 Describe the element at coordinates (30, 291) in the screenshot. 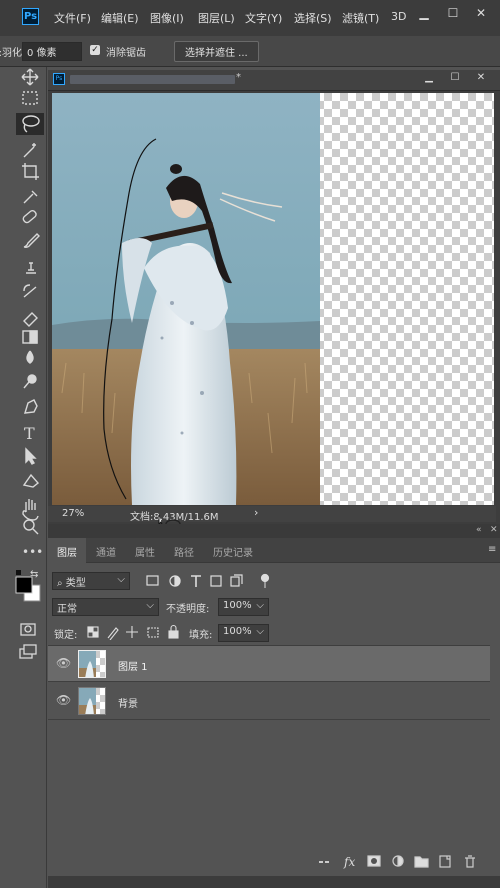

I see `history-brush-tool-icon` at that location.